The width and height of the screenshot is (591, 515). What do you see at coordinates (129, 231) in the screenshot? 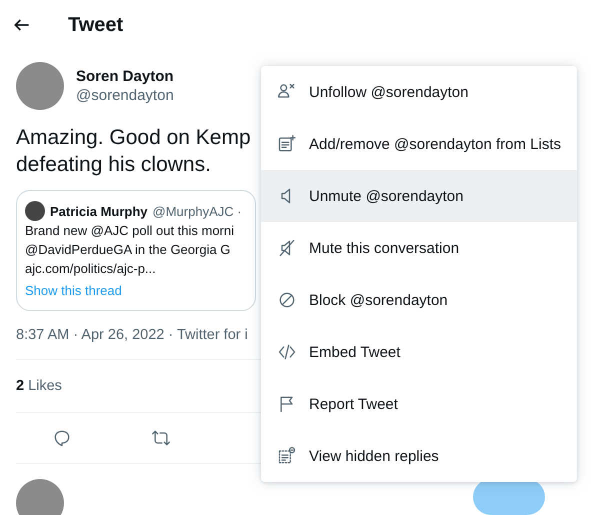
I see `quoted-text-line: Brand new @AJC poll out this morni` at bounding box center [129, 231].